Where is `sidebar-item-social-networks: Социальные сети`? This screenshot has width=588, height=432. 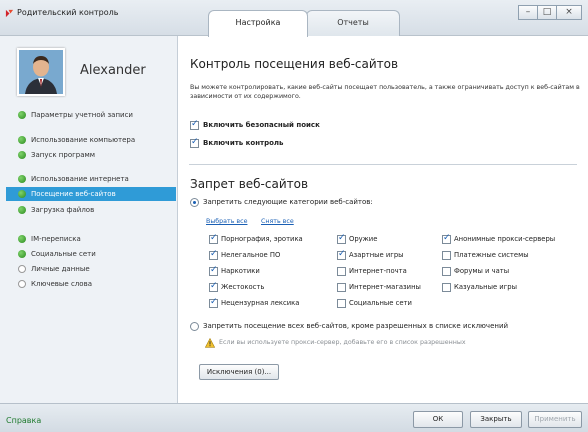
sidebar-item-social-networks: Социальные сети is located at coordinates (97, 254).